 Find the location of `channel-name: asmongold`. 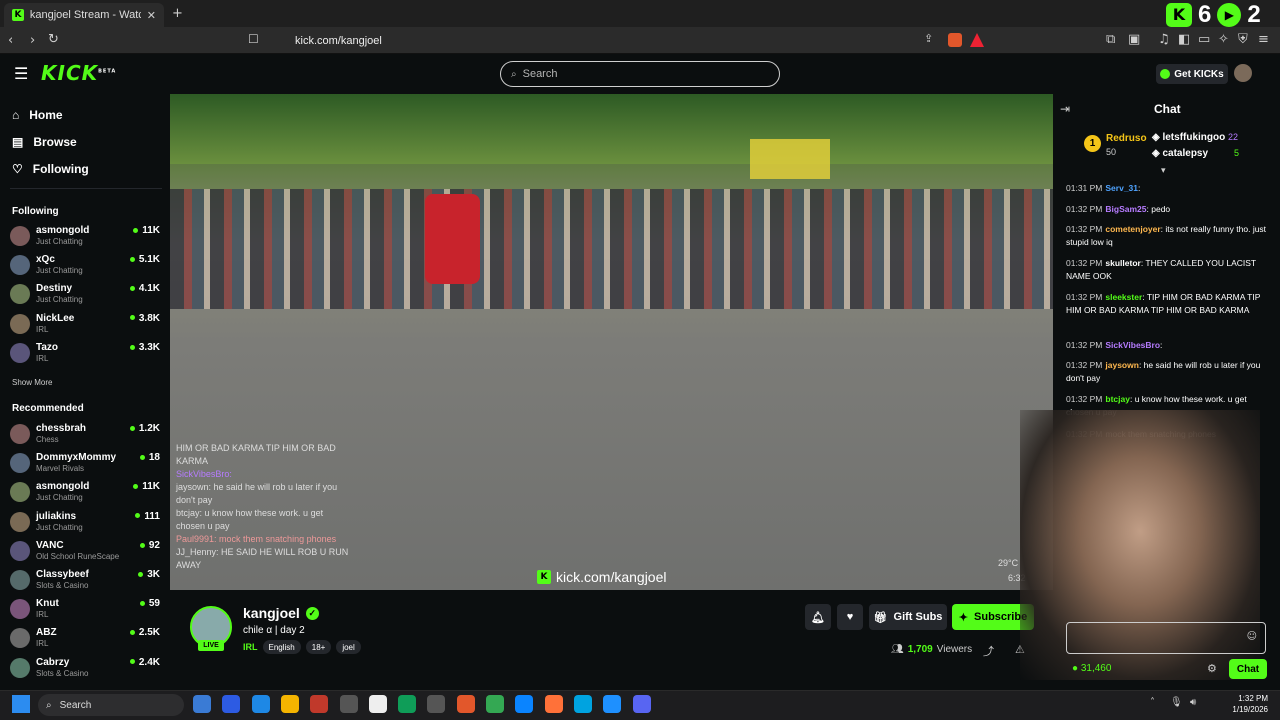

channel-name: asmongold is located at coordinates (63, 230).